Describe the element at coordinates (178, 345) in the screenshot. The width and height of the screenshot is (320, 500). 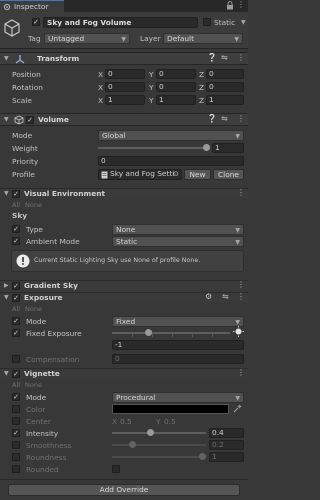
I see `fixed-exposure-field: -1` at that location.